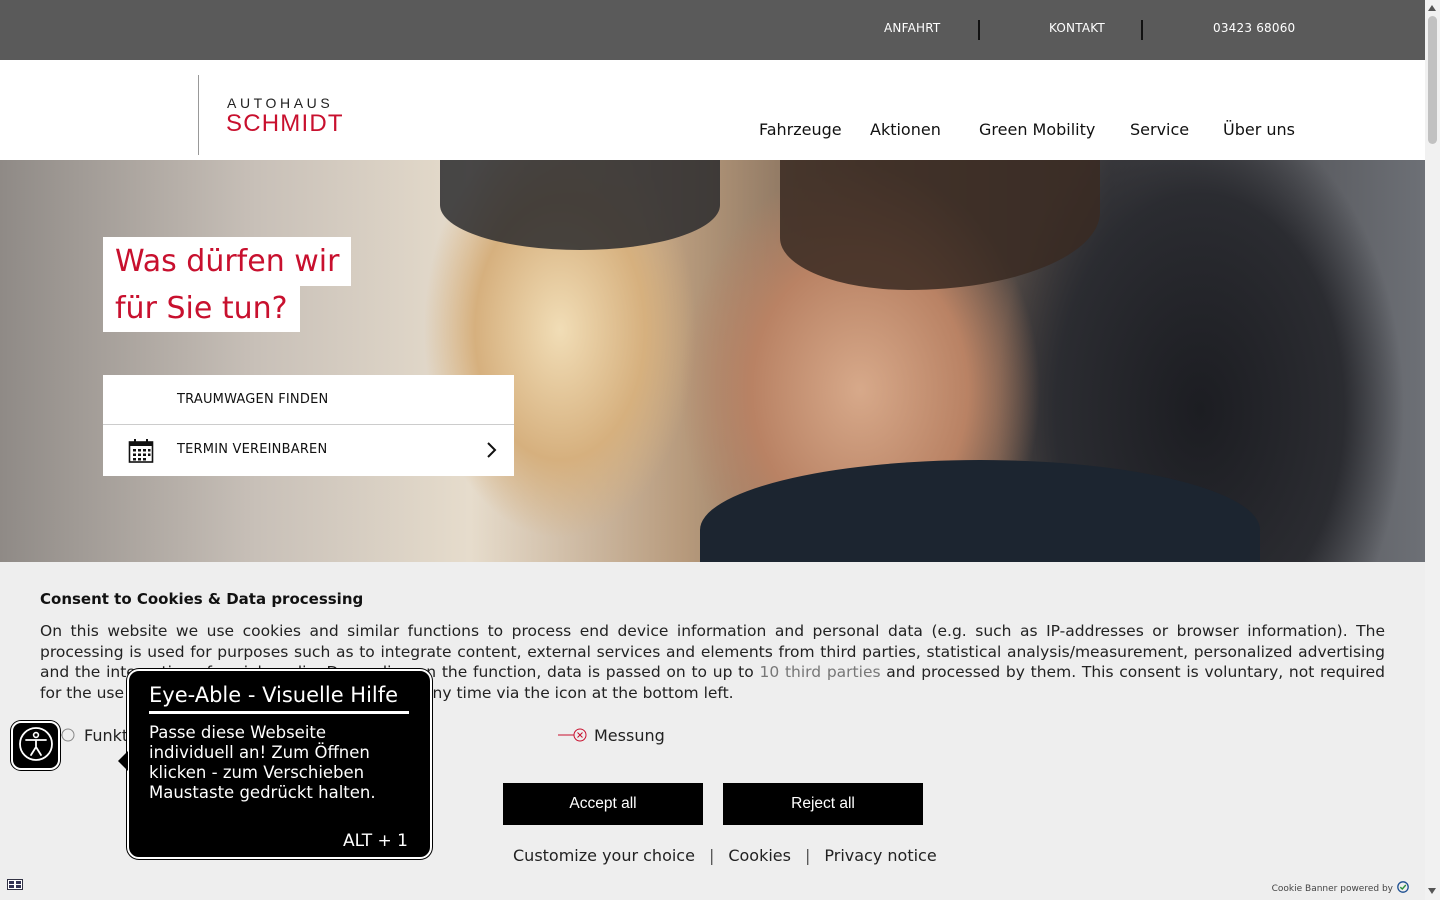 The width and height of the screenshot is (1440, 900). I want to click on logo-line2: SCHMIDT, so click(285, 123).